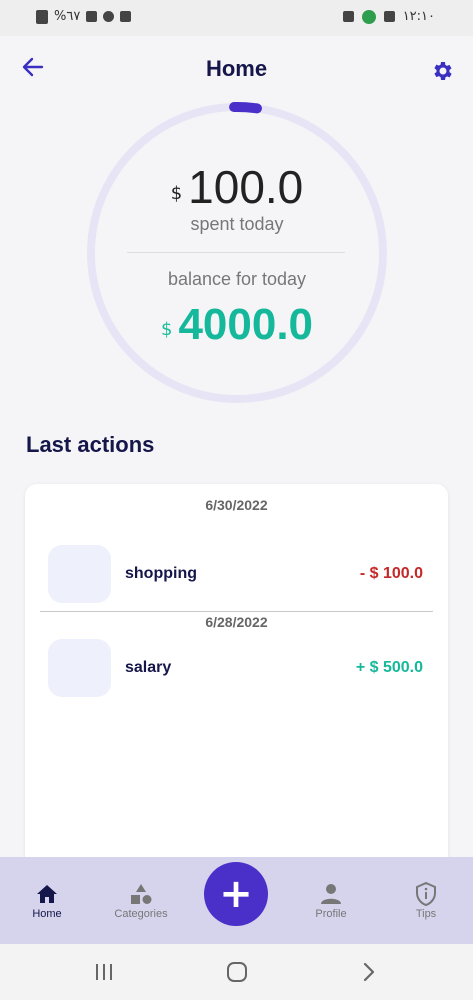 The height and width of the screenshot is (1000, 473). I want to click on spent-label: spent today, so click(237, 224).